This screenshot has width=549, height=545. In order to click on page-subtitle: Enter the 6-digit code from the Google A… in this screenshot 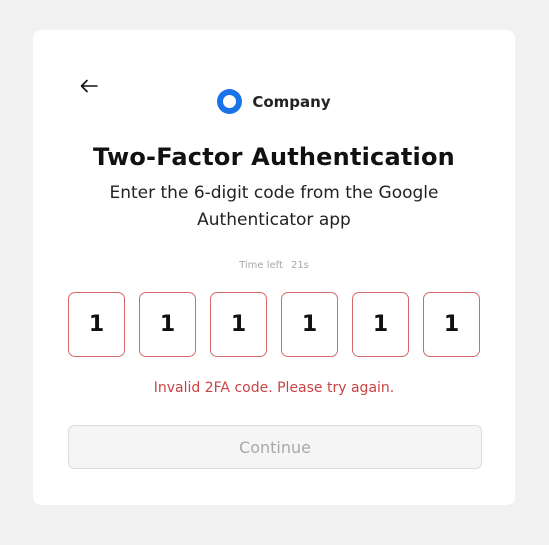, I will do `click(274, 206)`.